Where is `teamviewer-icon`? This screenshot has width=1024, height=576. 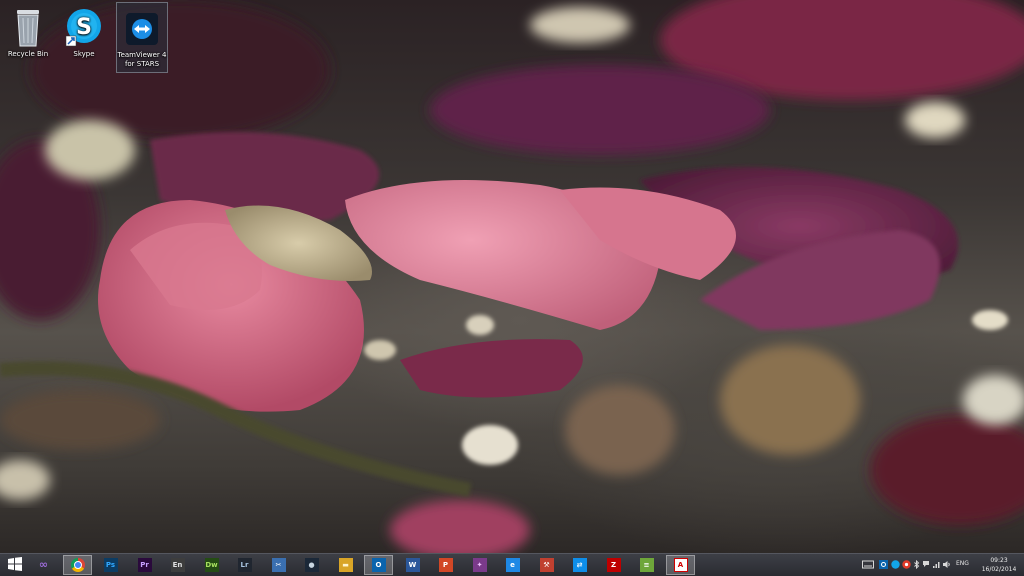 teamviewer-icon is located at coordinates (142, 28).